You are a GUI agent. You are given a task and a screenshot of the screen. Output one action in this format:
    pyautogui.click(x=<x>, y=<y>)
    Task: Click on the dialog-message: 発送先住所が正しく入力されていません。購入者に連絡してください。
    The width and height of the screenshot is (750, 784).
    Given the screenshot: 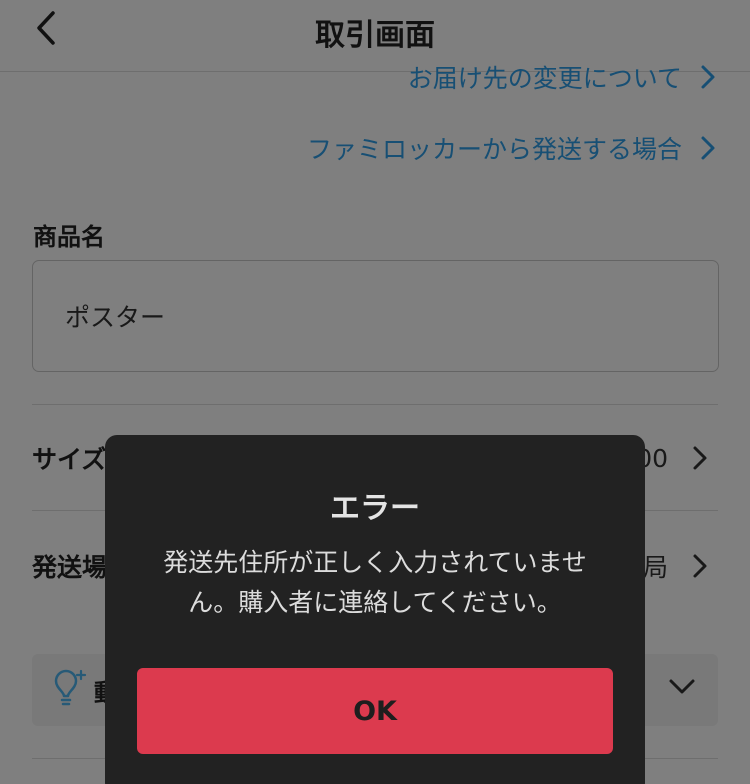 What is the action you would take?
    pyautogui.click(x=375, y=582)
    